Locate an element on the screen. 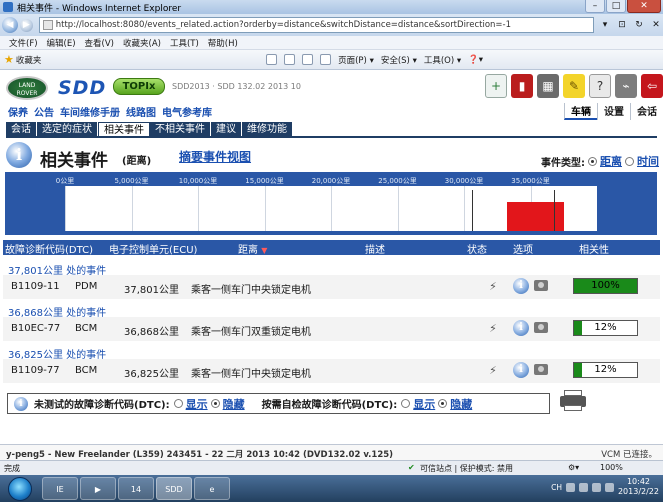  link-electrical-ref: 电气参考库 is located at coordinates (187, 111).